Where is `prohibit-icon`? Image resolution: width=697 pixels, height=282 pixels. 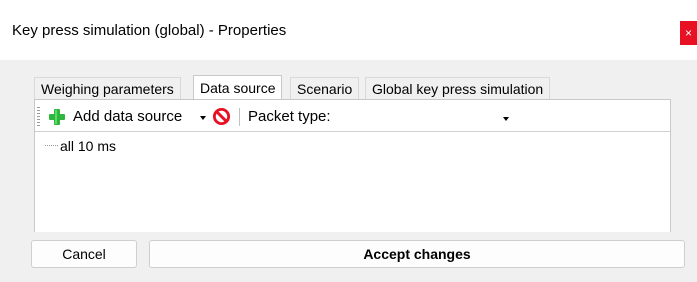
prohibit-icon is located at coordinates (221, 116).